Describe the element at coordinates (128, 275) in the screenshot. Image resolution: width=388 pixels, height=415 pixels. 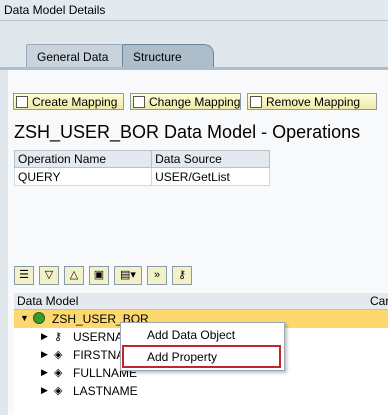
I see `print-icon: ▤▾` at that location.